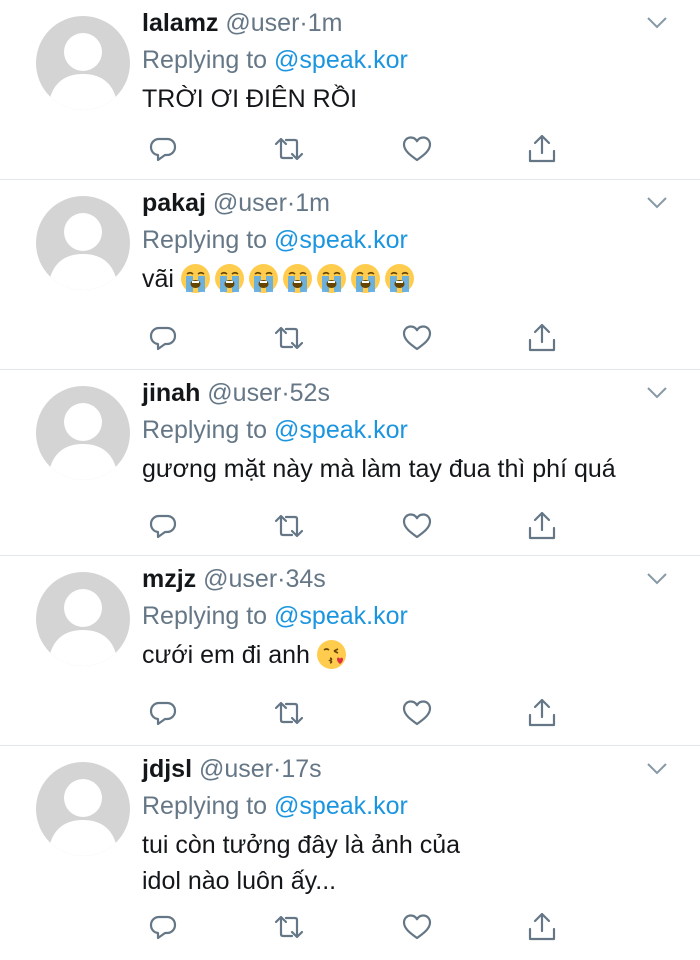 This screenshot has width=700, height=960. I want to click on tweet-header: mzjz @user·34s, so click(411, 579).